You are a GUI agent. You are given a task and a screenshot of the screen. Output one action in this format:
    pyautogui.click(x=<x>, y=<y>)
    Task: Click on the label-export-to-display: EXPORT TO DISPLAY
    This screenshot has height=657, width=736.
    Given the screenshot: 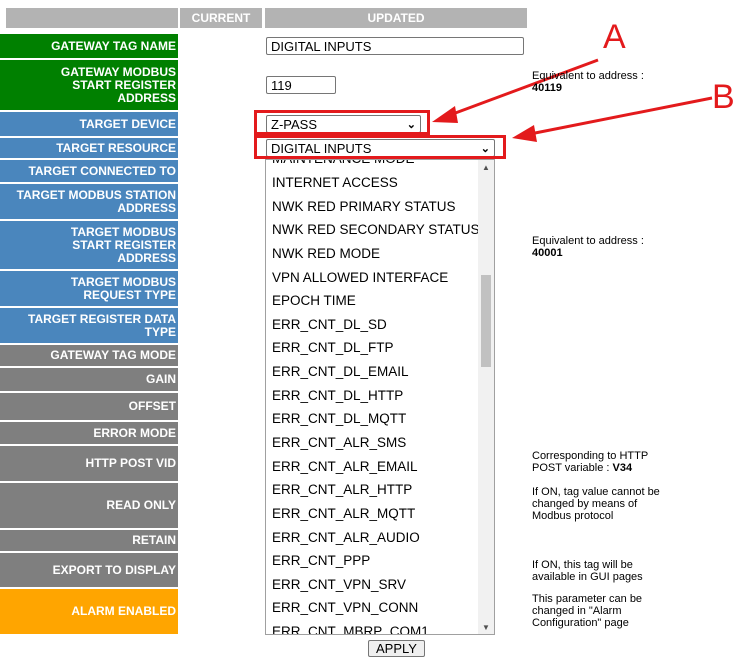 What is the action you would take?
    pyautogui.click(x=89, y=570)
    